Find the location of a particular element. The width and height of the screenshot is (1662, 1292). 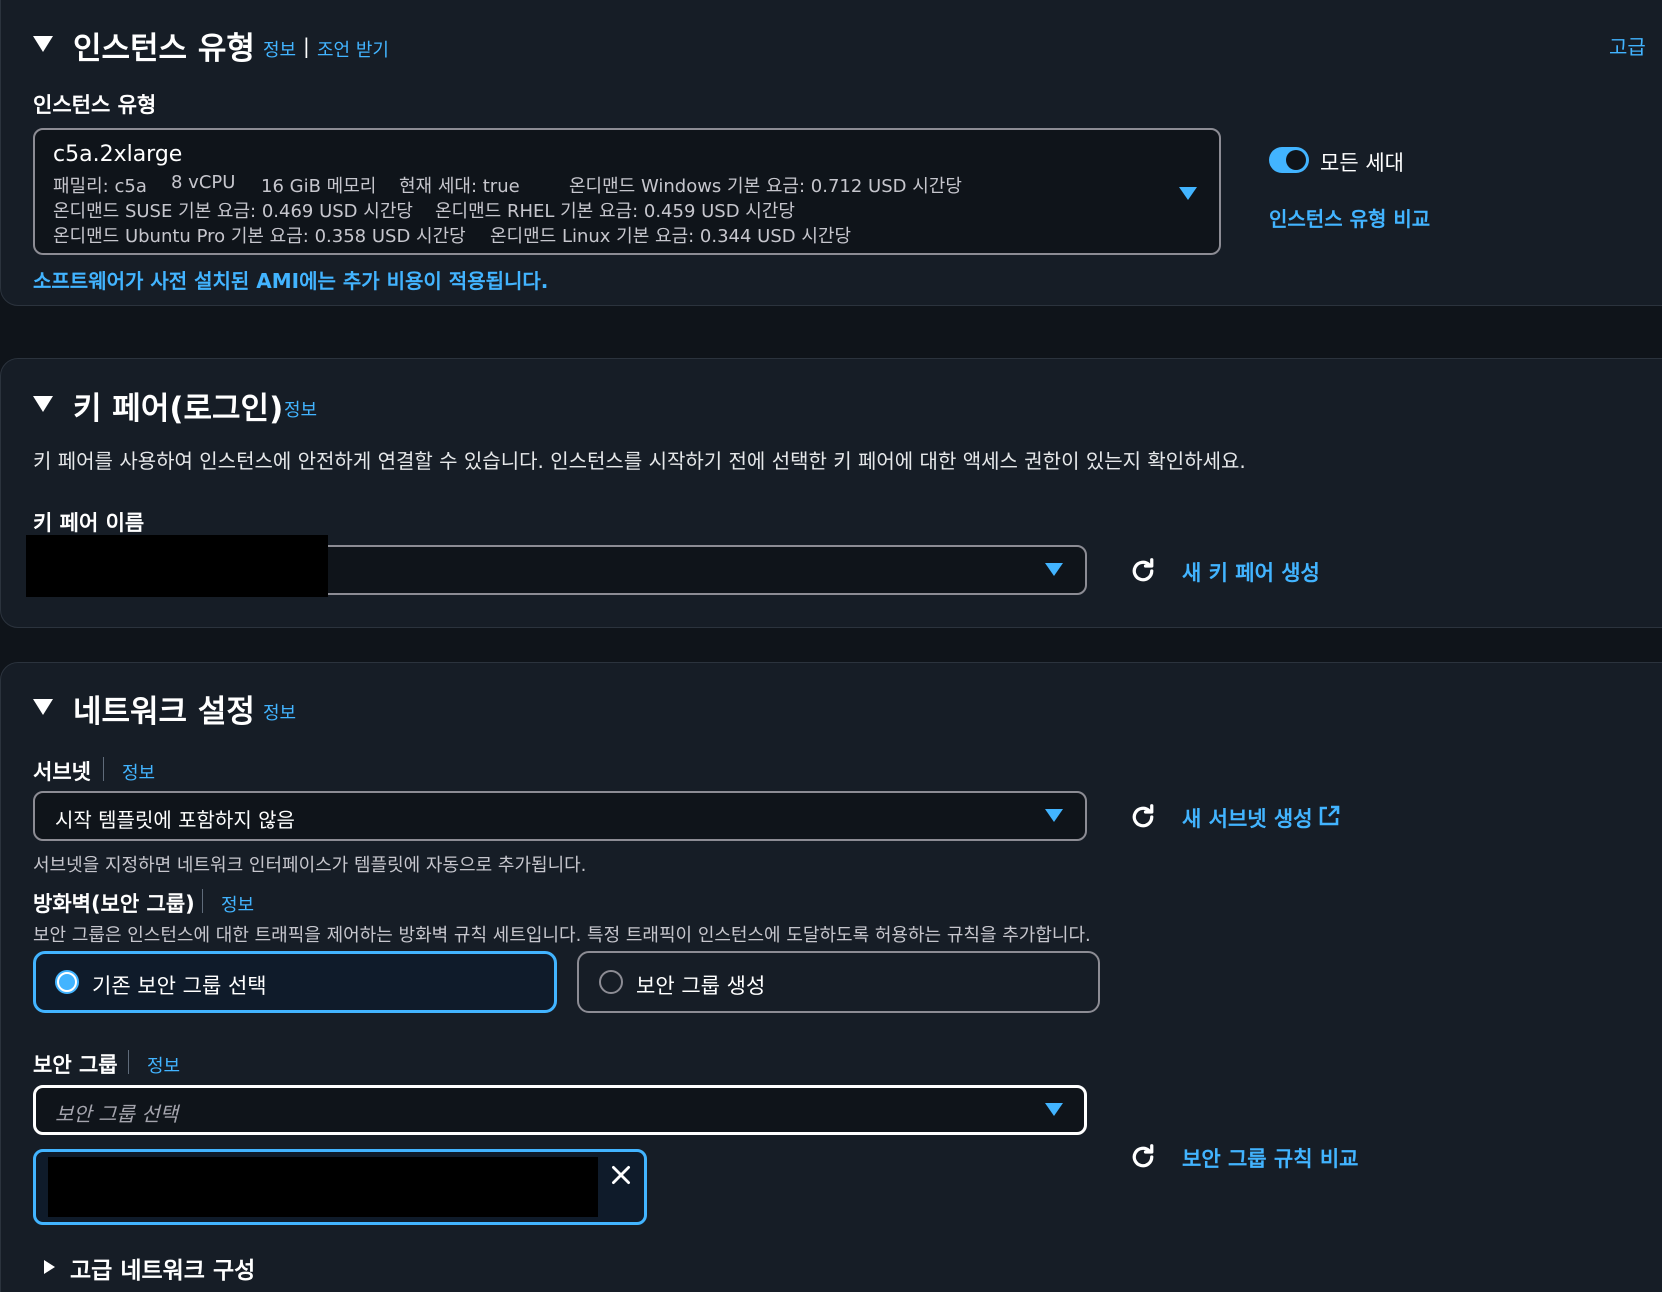

suse-price: 온디맨드 SUSE 기본 요금: 0.469 USD 시간당 is located at coordinates (233, 211).